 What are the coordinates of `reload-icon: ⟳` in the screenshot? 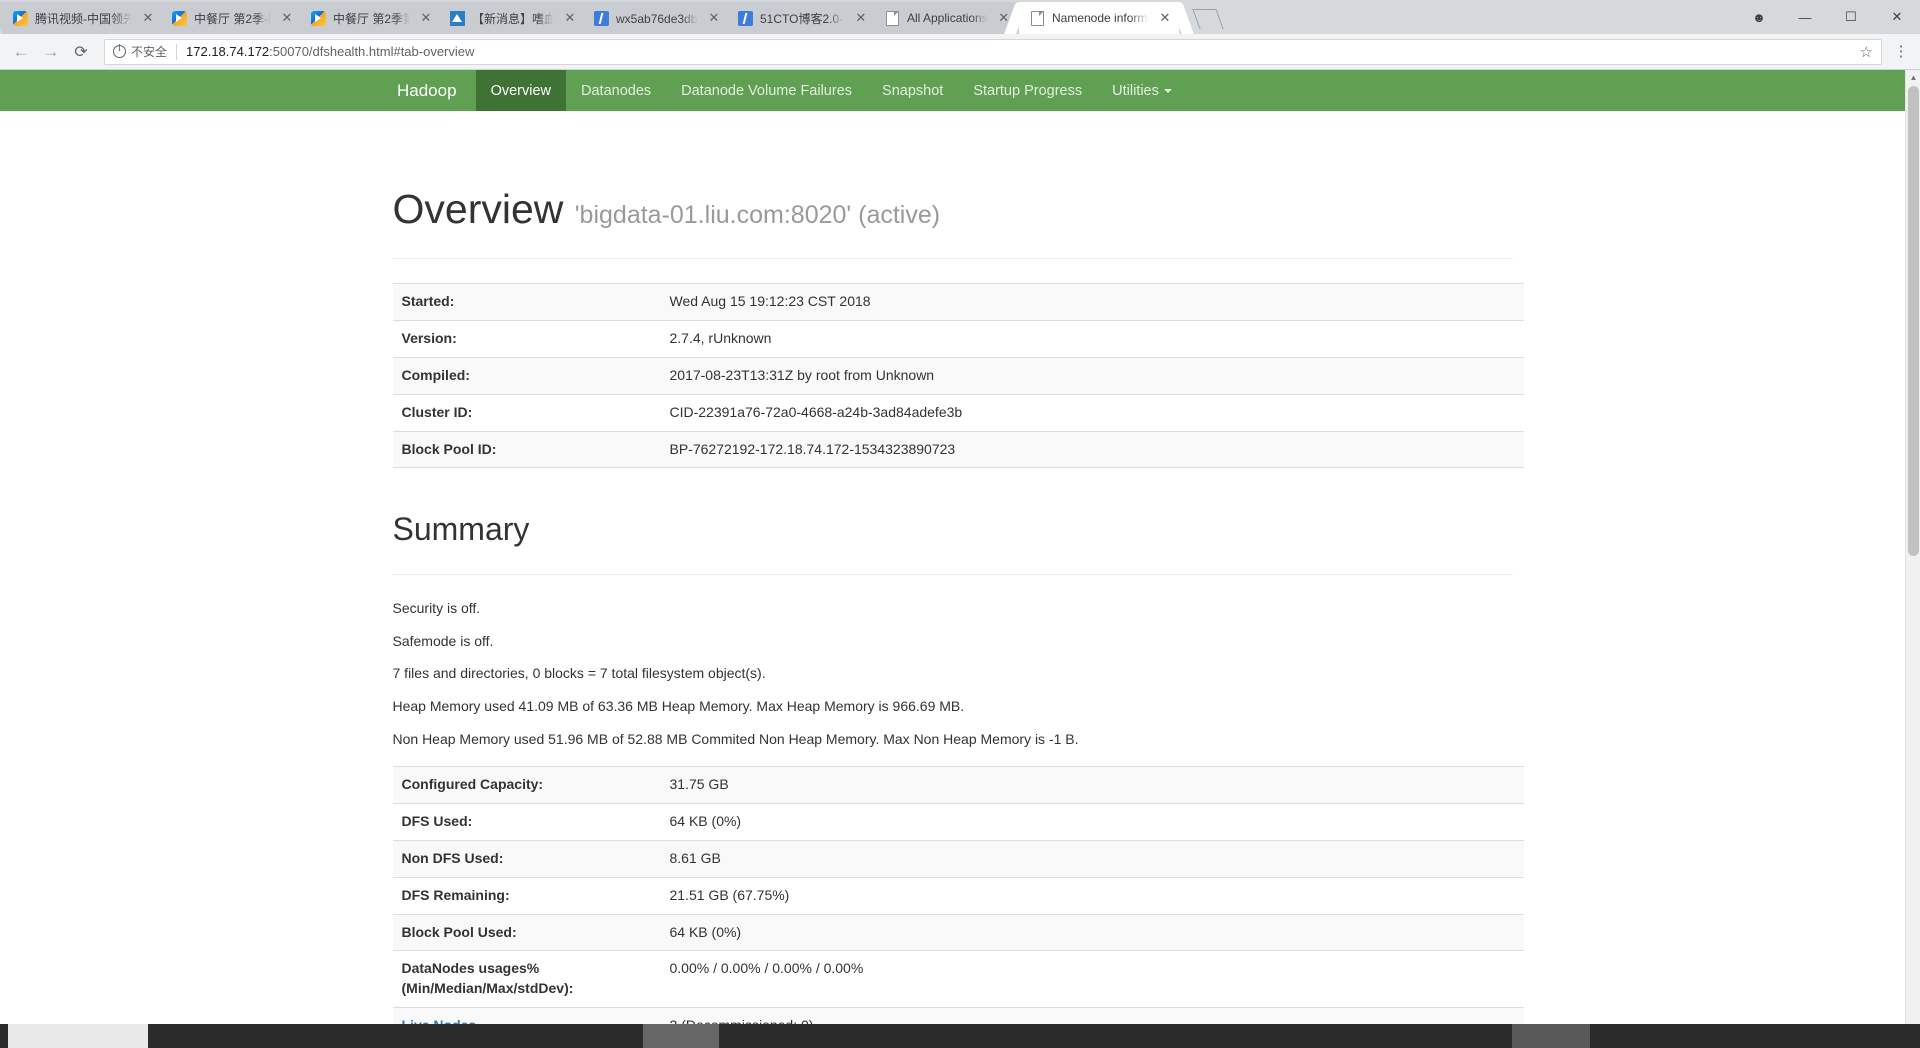 It's located at (81, 52).